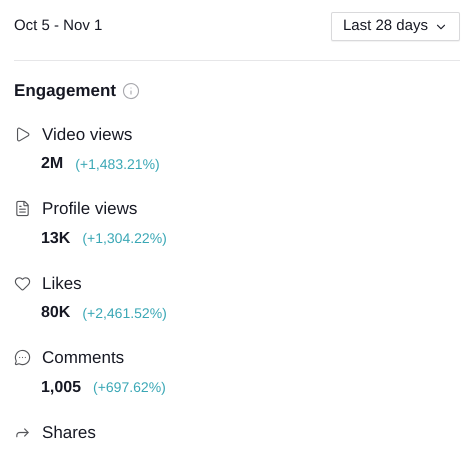 The image size is (474, 474). I want to click on date-range: Oct 5 - Nov 1, so click(58, 26).